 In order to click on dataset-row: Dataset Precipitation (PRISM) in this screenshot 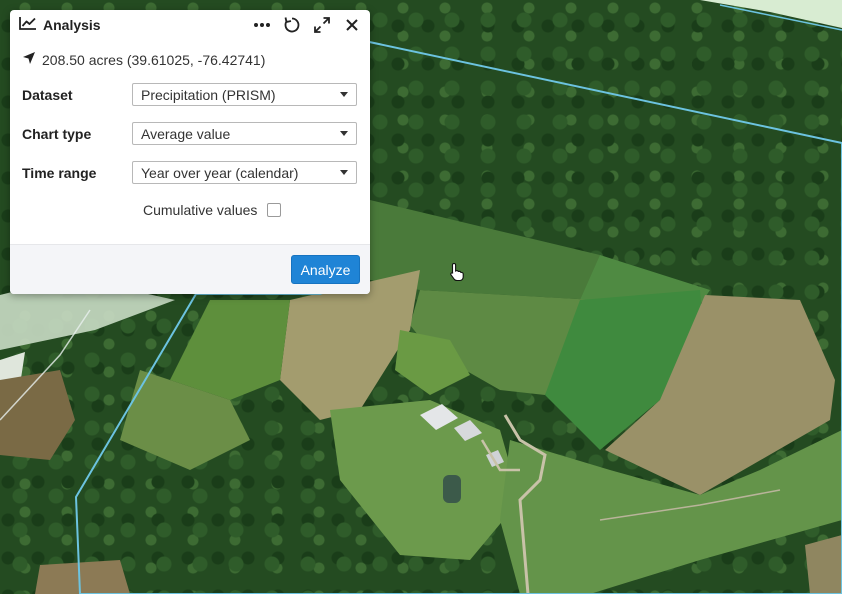, I will do `click(189, 94)`.